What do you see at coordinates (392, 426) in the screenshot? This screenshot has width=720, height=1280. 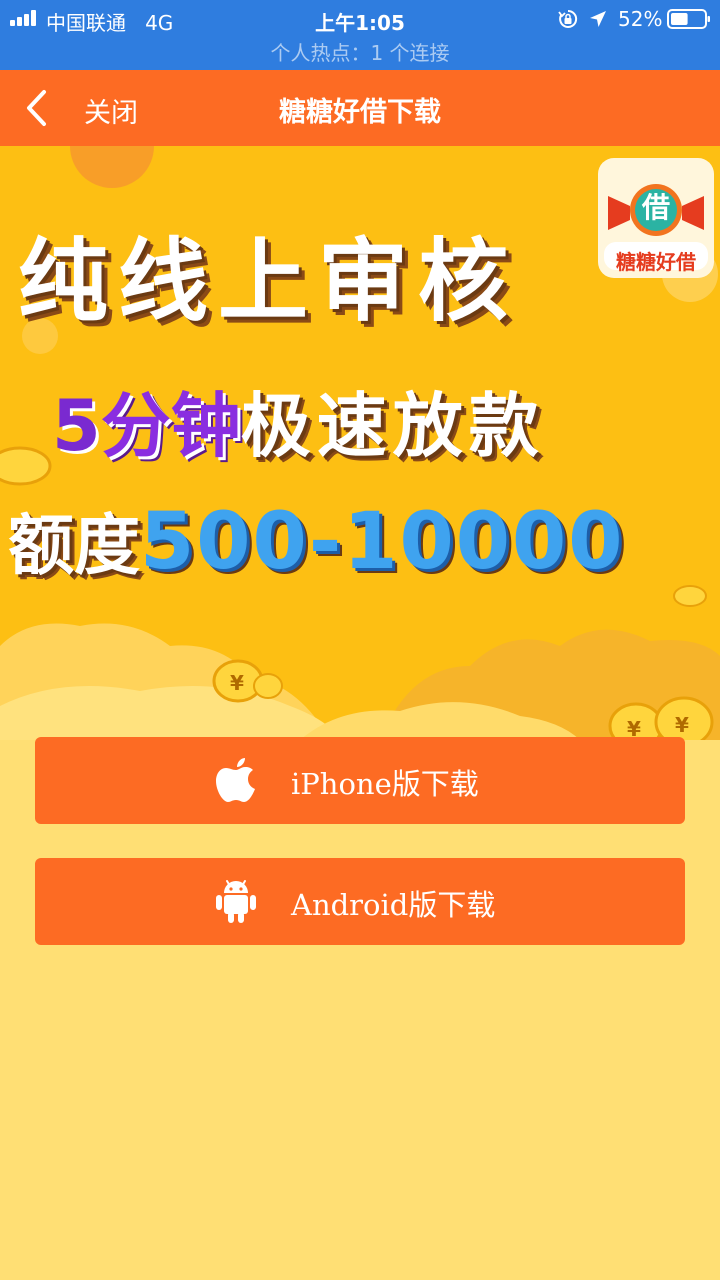 I see `speed-text: 极速放款` at bounding box center [392, 426].